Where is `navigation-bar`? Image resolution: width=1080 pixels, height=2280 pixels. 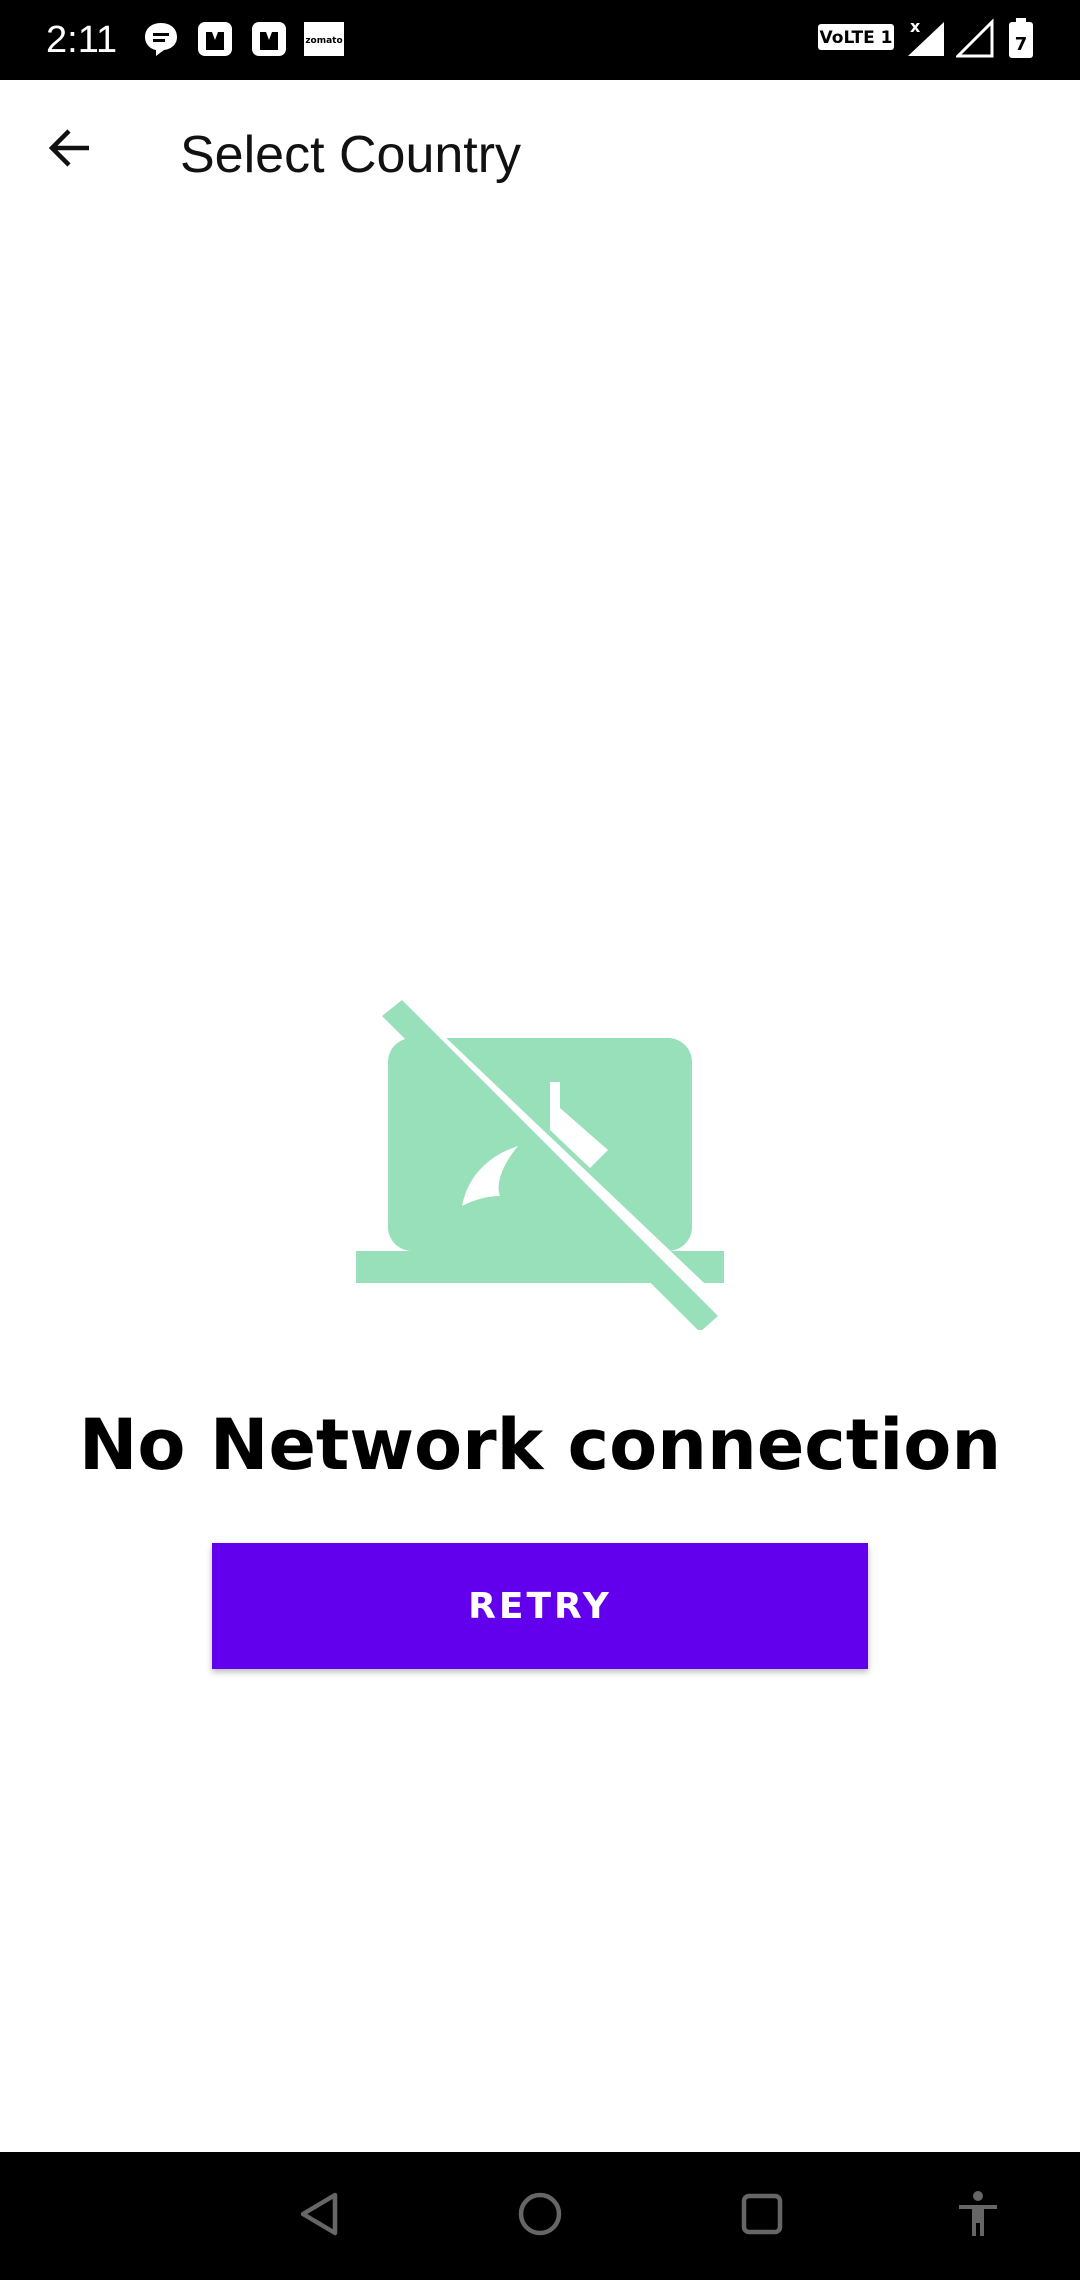 navigation-bar is located at coordinates (540, 2216).